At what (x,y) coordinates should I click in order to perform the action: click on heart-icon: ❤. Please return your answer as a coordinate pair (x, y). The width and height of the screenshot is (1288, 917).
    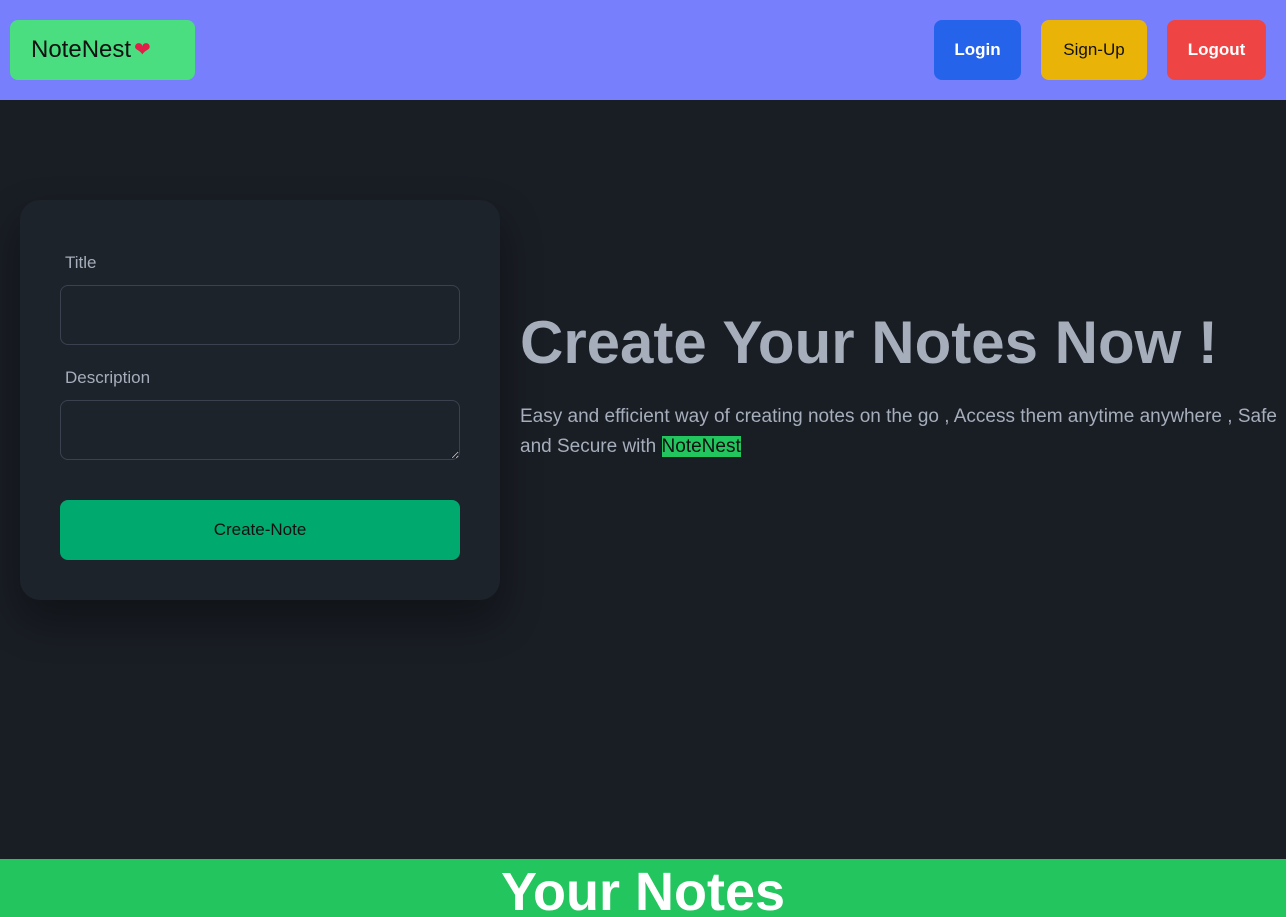
    Looking at the image, I should click on (142, 50).